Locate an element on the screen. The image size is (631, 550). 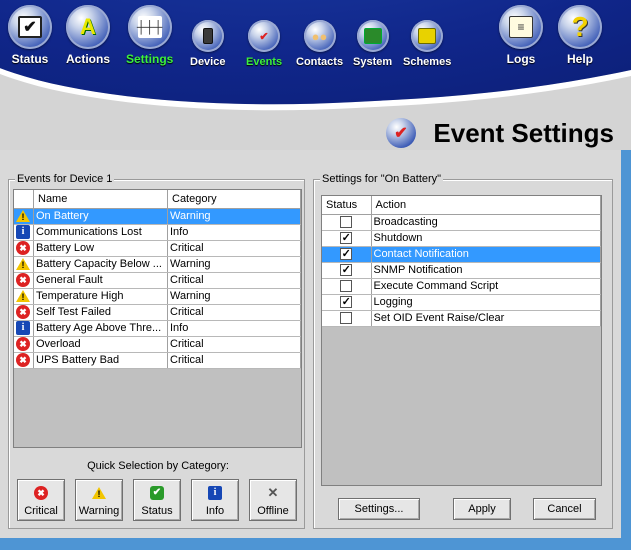
action-row: Execute Command Script is located at coordinates (461, 286).